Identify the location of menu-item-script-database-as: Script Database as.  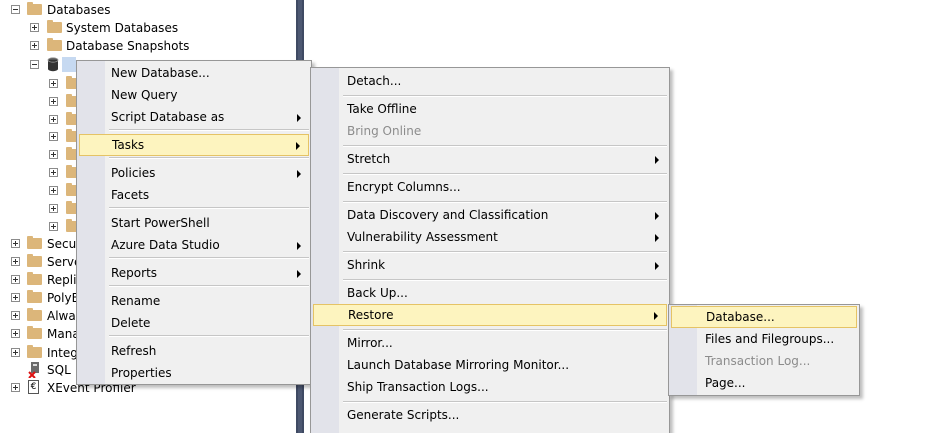
(194, 117).